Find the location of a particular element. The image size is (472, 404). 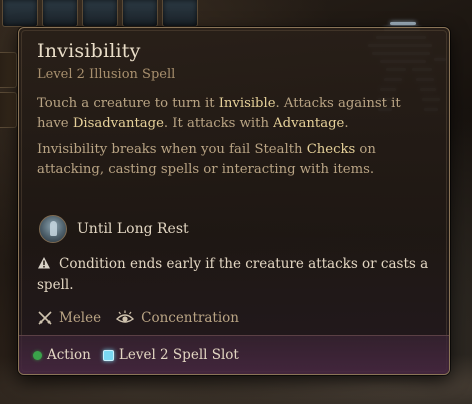

crossed-swords-icon is located at coordinates (45, 318).